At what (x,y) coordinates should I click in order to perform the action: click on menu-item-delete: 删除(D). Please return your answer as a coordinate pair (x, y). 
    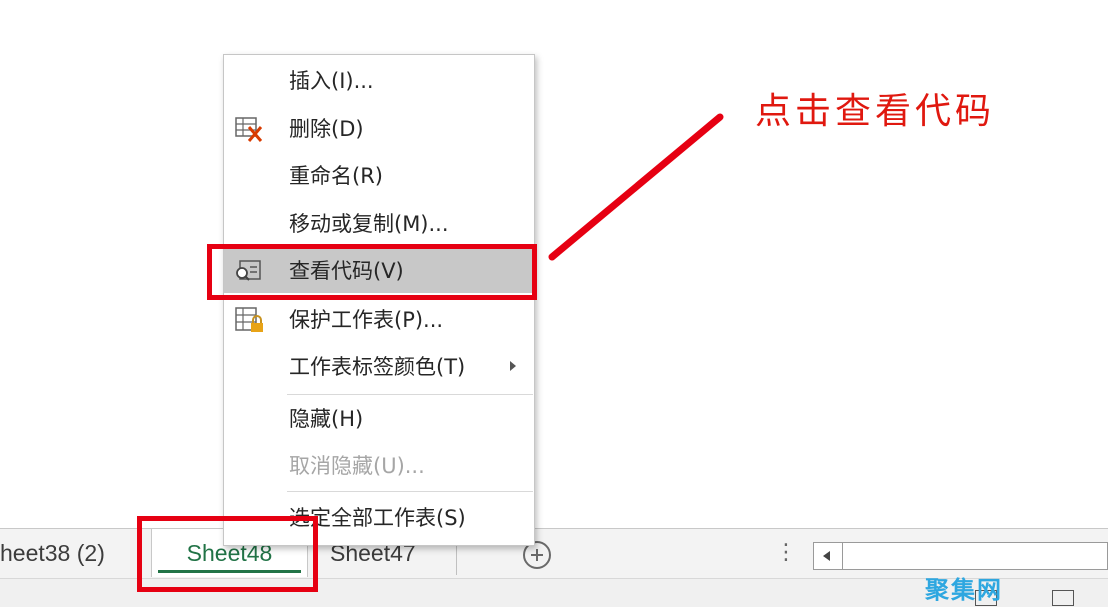
    Looking at the image, I should click on (379, 129).